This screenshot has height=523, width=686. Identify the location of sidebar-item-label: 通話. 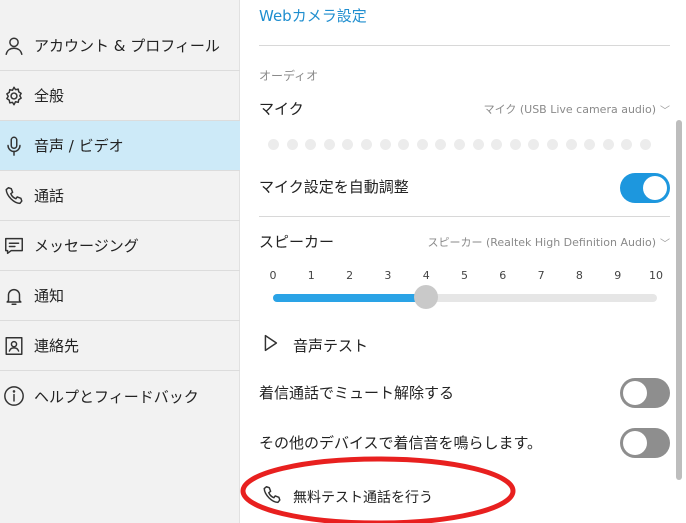
(49, 196).